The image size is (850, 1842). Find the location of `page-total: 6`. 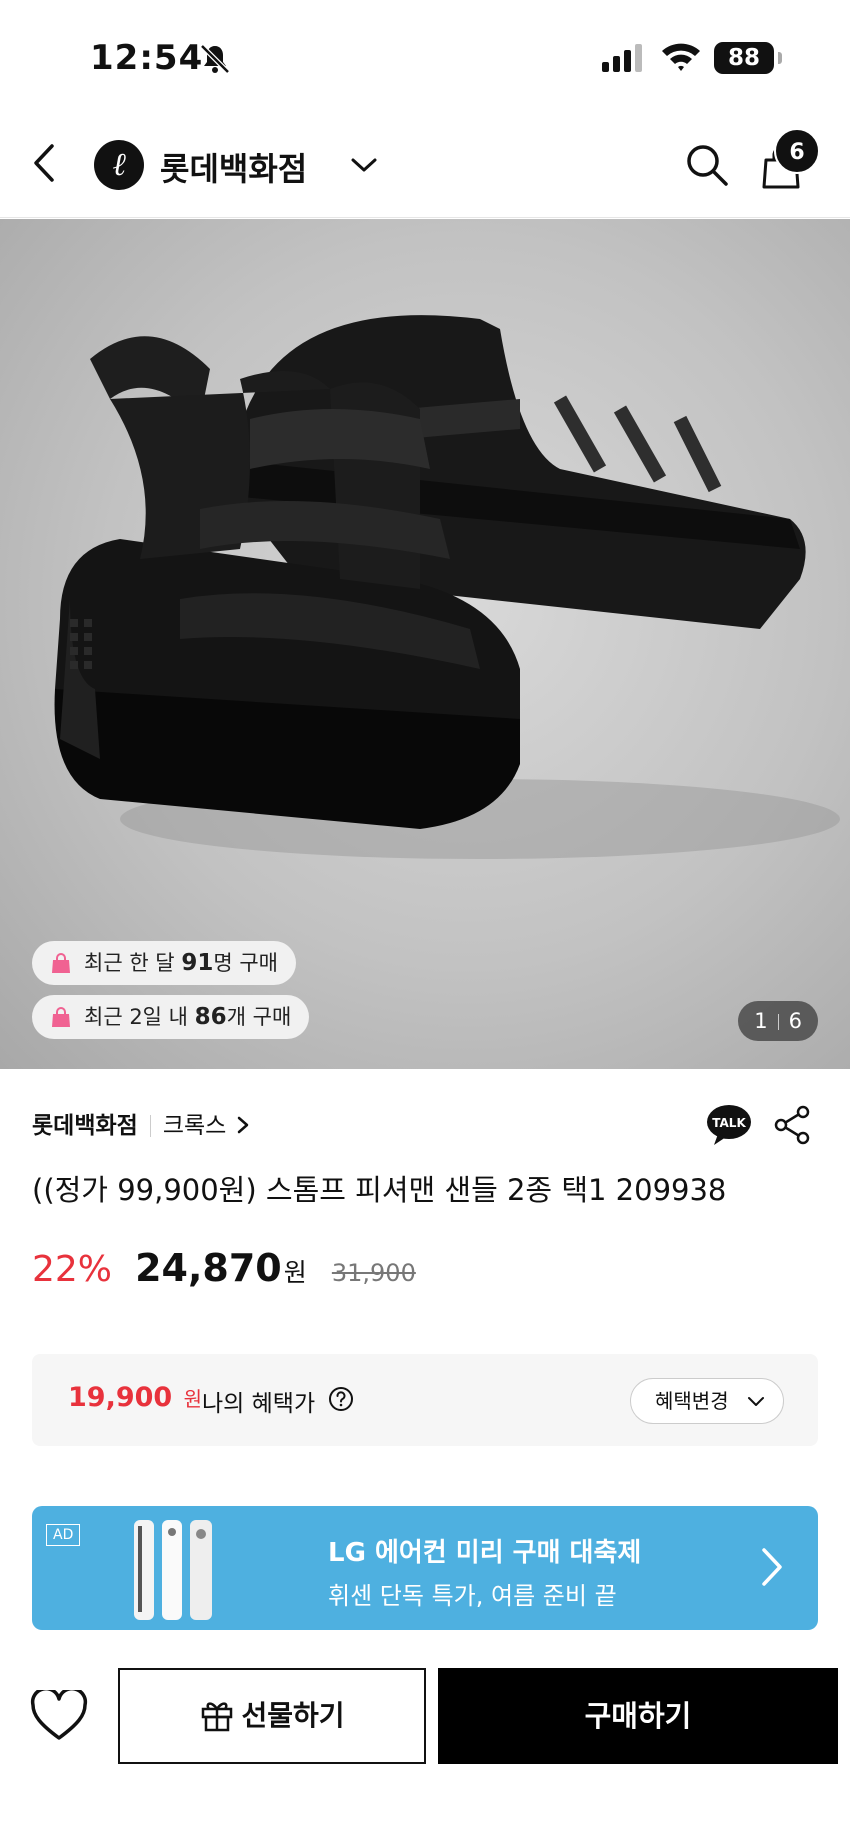

page-total: 6 is located at coordinates (795, 1021).